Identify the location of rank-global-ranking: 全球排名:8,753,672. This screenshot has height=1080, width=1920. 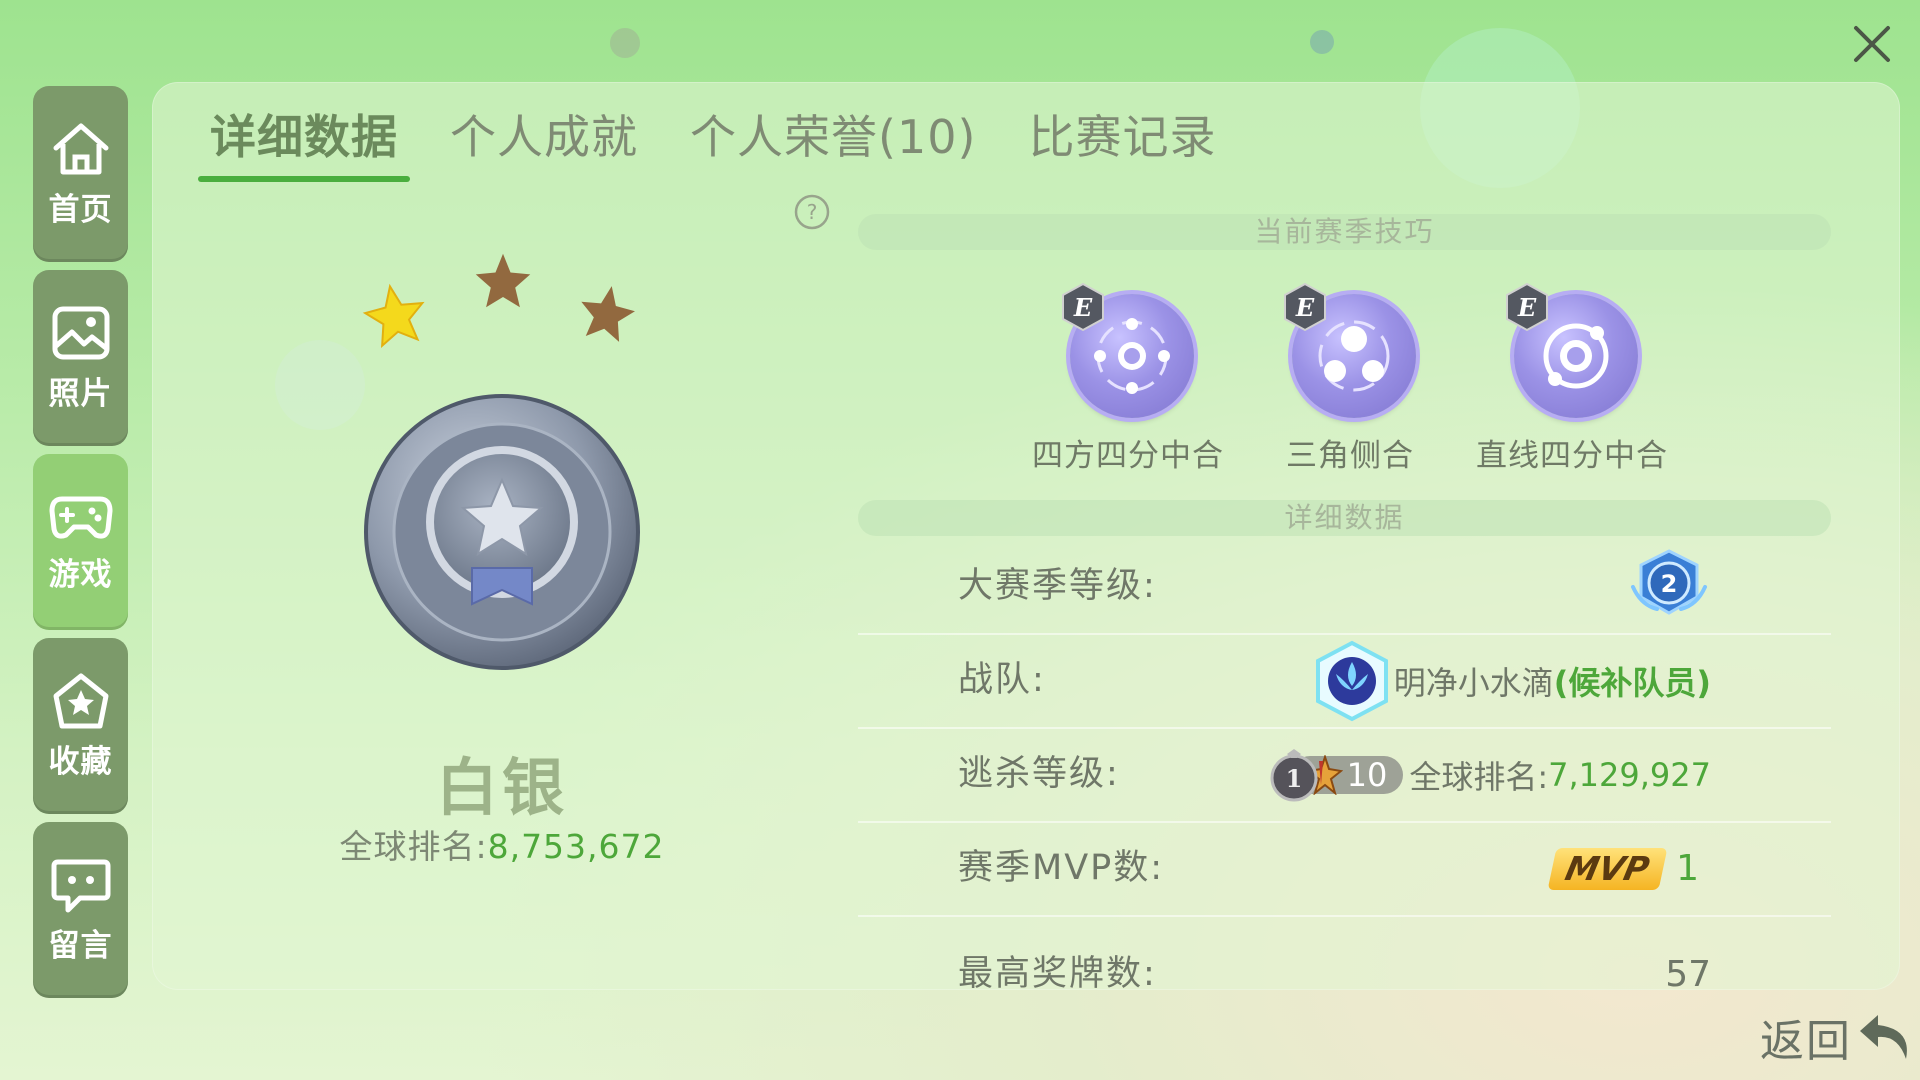
(502, 844).